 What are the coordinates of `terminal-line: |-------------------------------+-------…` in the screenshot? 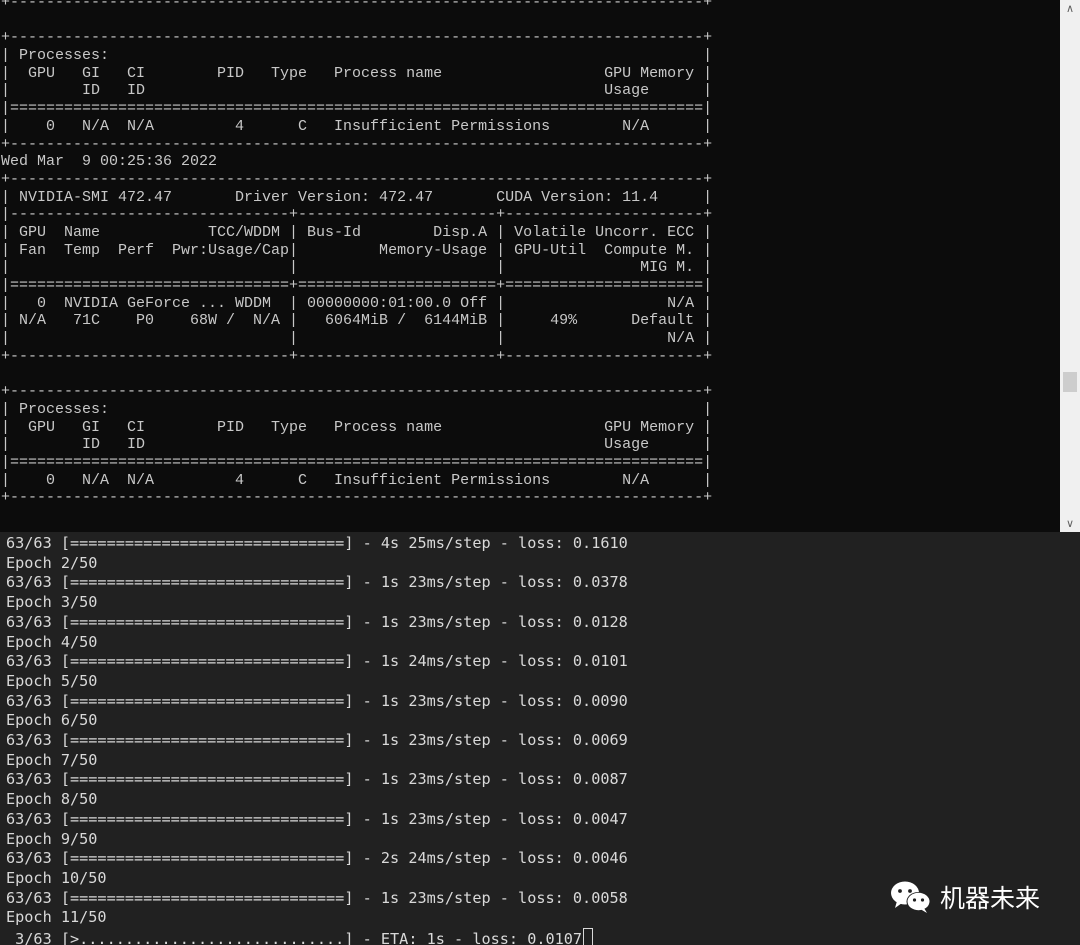 It's located at (357, 215).